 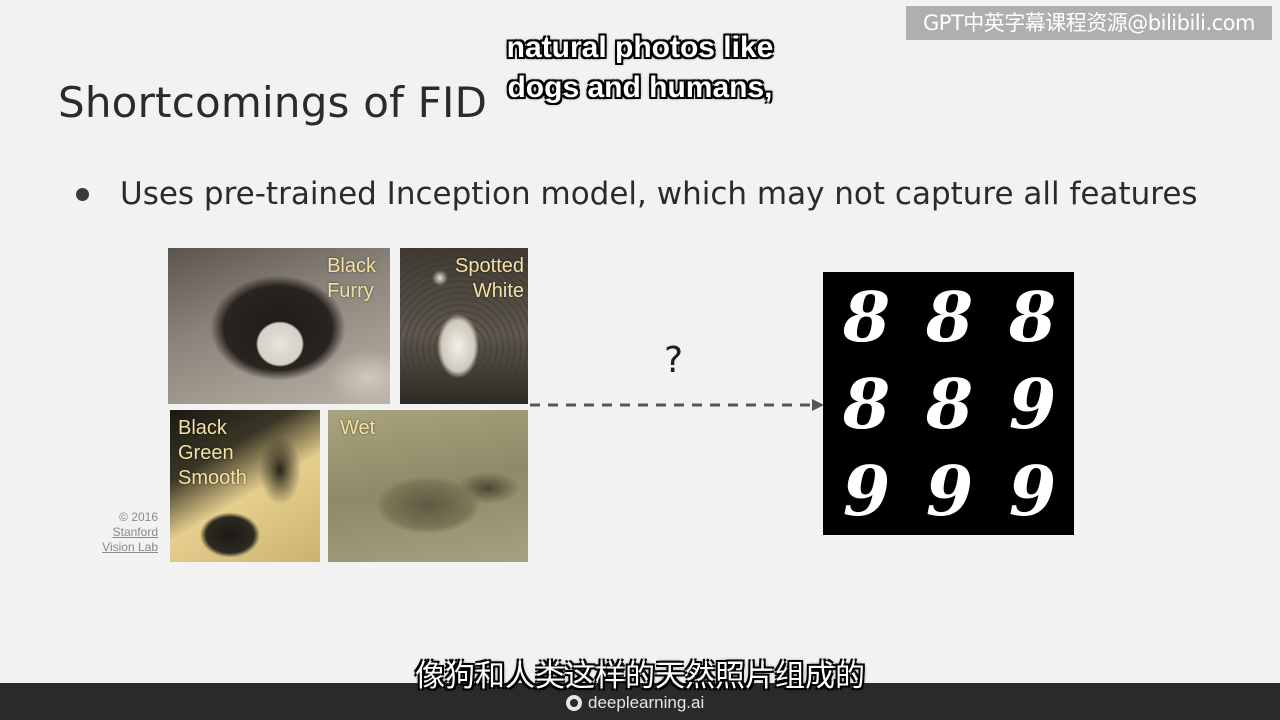 I want to click on bullet-marker, so click(x=82, y=194).